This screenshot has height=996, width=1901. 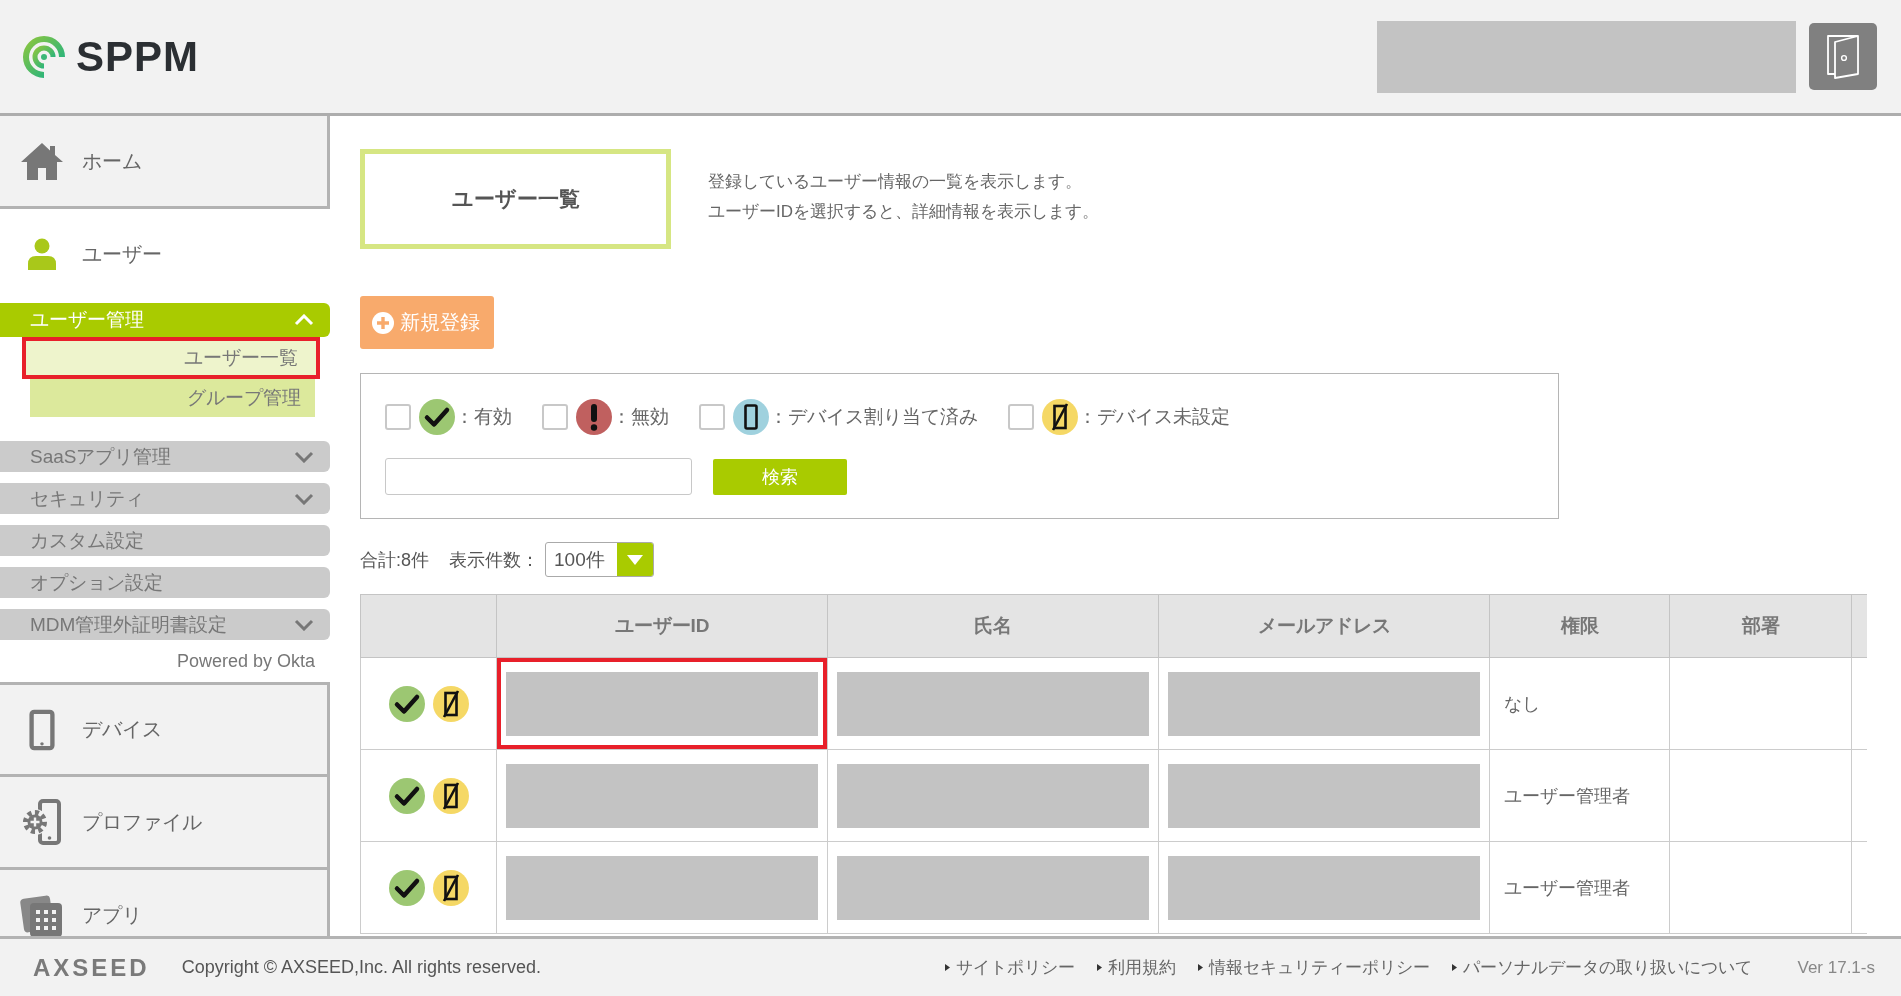 I want to click on column-header: 氏名, so click(x=993, y=626).